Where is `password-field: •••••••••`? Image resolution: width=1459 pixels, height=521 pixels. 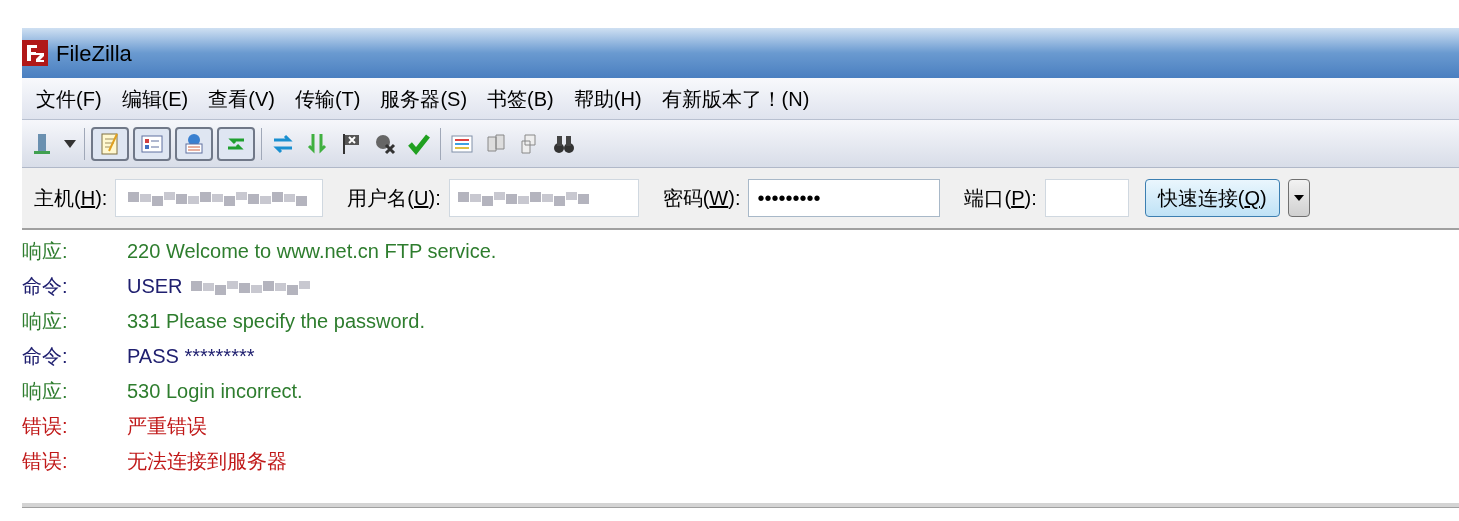 password-field: ••••••••• is located at coordinates (844, 198).